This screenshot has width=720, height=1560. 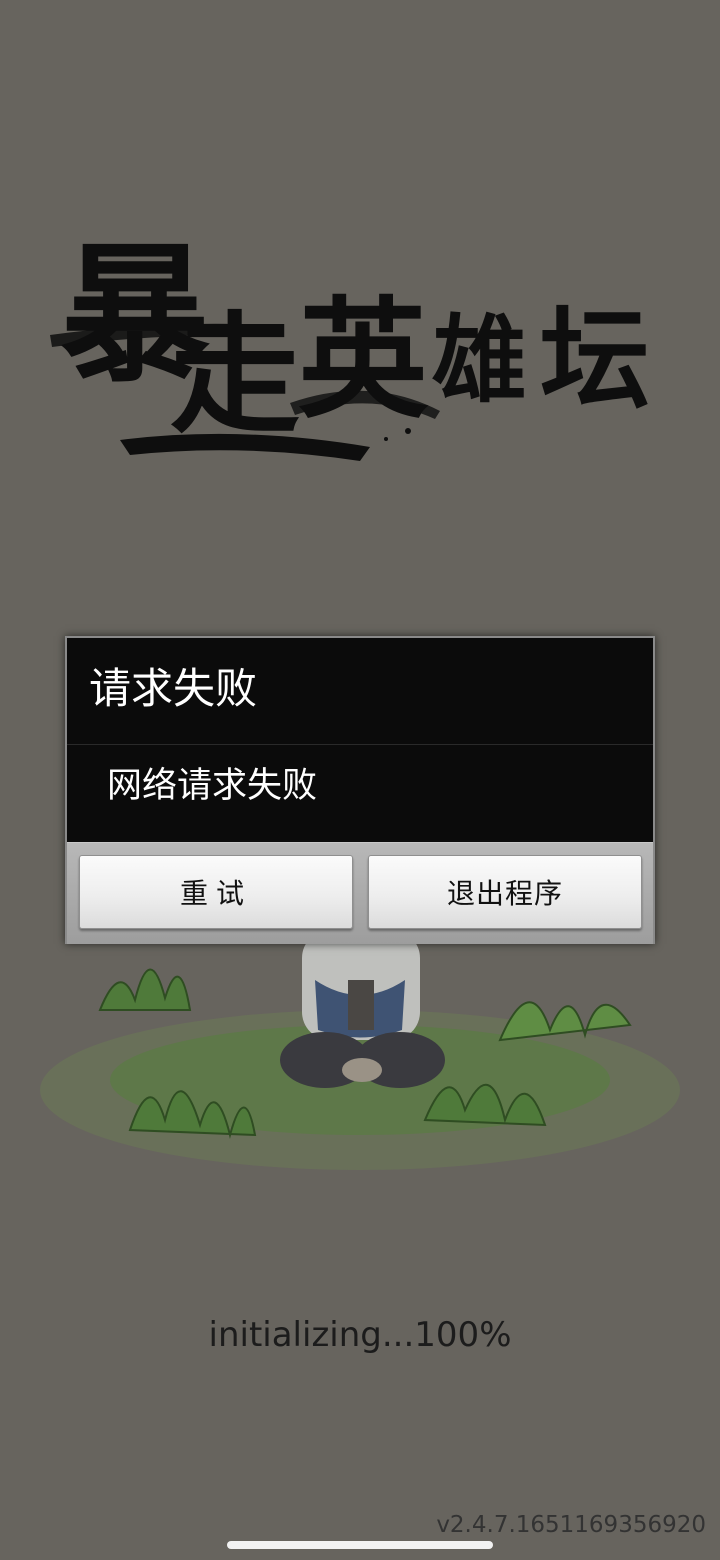 What do you see at coordinates (212, 786) in the screenshot?
I see `dialog-message: 网络请求失败` at bounding box center [212, 786].